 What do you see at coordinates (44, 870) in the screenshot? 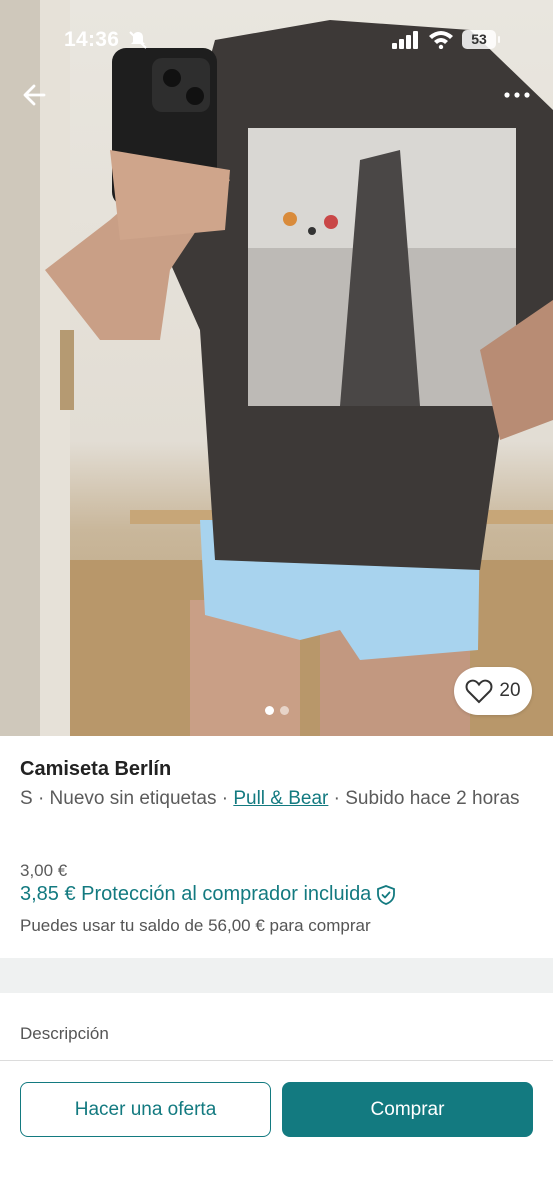
I see `product-price: 3,00 €` at bounding box center [44, 870].